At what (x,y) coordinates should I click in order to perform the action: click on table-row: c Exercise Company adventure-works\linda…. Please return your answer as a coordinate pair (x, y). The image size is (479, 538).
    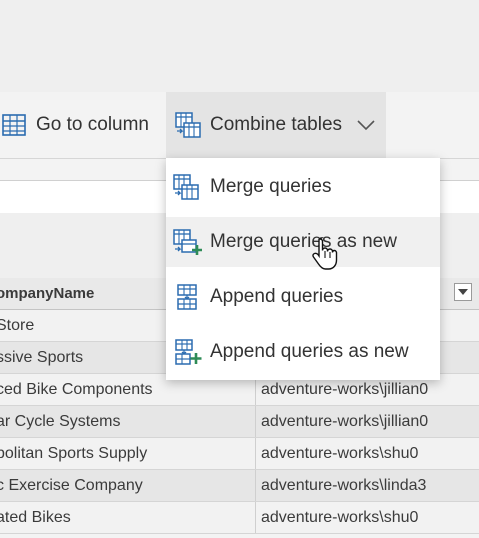
    Looking at the image, I should click on (239, 486).